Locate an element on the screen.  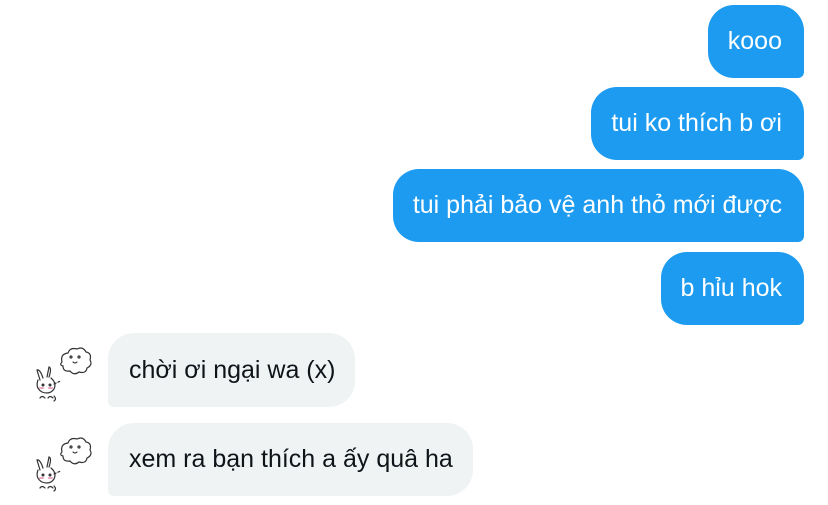
message-text: xem ra bạn thích a ấy quâ ha is located at coordinates (291, 459).